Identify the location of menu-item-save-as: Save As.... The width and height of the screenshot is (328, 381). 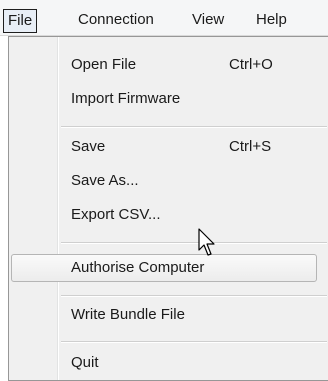
(168, 181).